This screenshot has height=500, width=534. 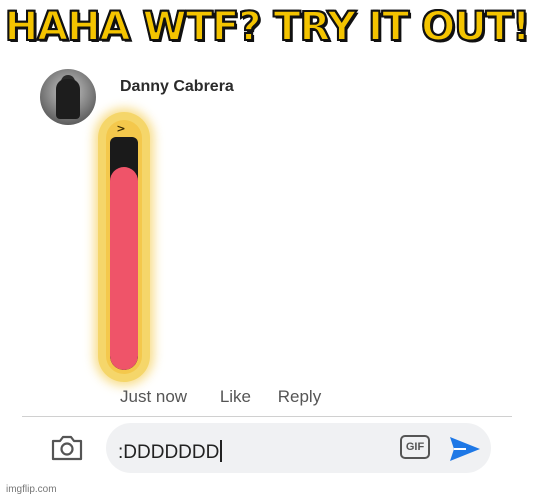 What do you see at coordinates (177, 87) in the screenshot?
I see `comment-author: Danny Cabrera` at bounding box center [177, 87].